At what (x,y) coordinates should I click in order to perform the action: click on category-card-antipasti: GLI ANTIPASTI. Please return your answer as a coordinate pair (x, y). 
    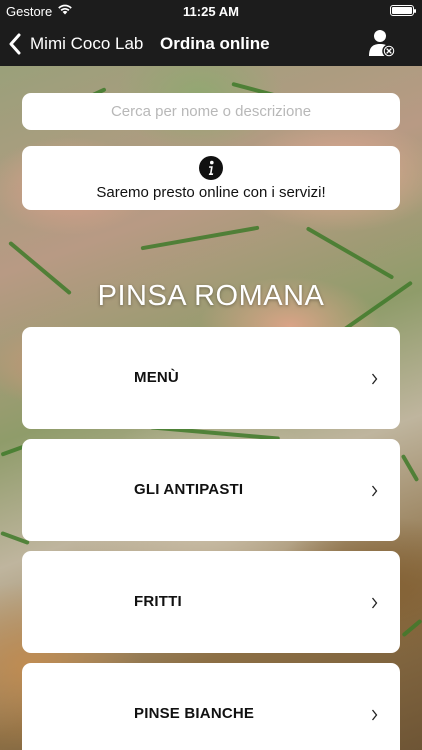
    Looking at the image, I should click on (211, 490).